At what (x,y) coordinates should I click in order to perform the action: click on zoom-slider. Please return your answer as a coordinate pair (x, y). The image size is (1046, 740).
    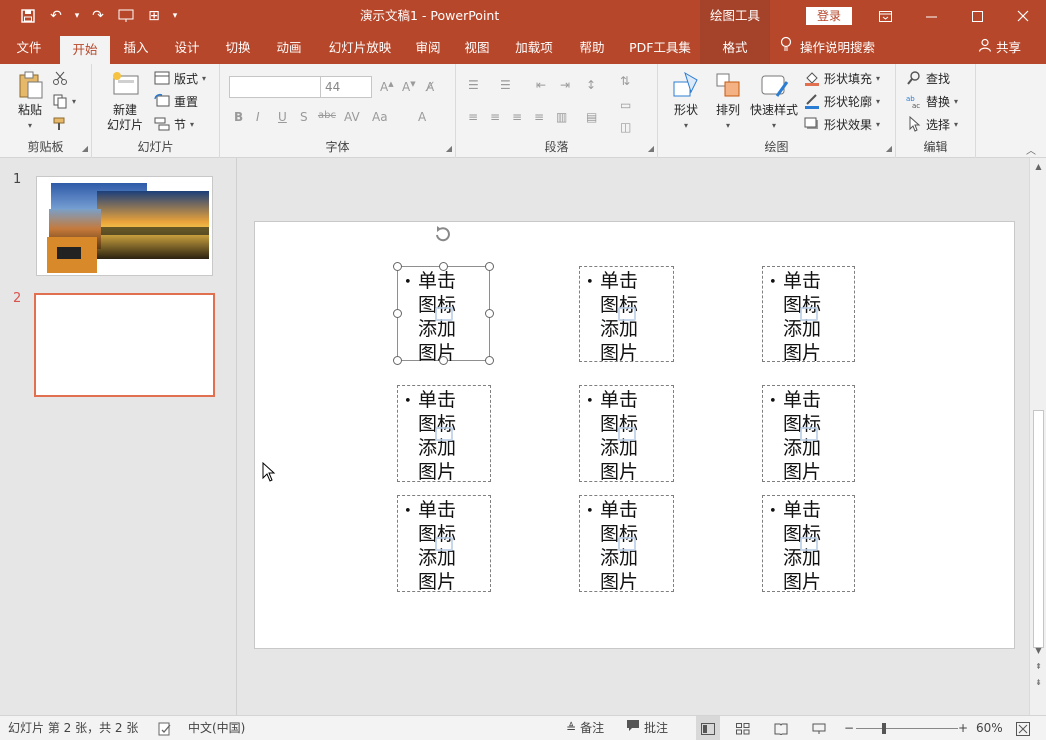
    Looking at the image, I should click on (907, 728).